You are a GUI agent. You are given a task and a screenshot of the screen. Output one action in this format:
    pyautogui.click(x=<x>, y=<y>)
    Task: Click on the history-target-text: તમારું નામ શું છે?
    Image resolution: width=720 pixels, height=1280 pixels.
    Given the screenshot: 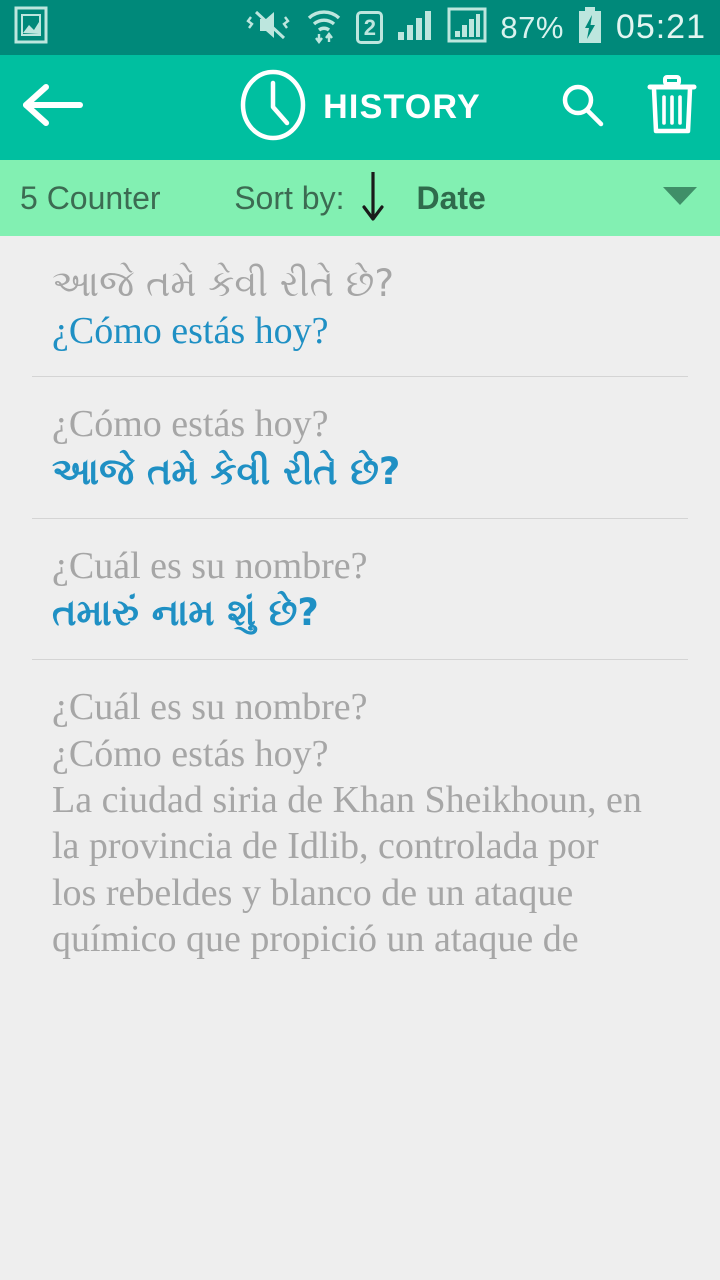 What is the action you would take?
    pyautogui.click(x=185, y=613)
    